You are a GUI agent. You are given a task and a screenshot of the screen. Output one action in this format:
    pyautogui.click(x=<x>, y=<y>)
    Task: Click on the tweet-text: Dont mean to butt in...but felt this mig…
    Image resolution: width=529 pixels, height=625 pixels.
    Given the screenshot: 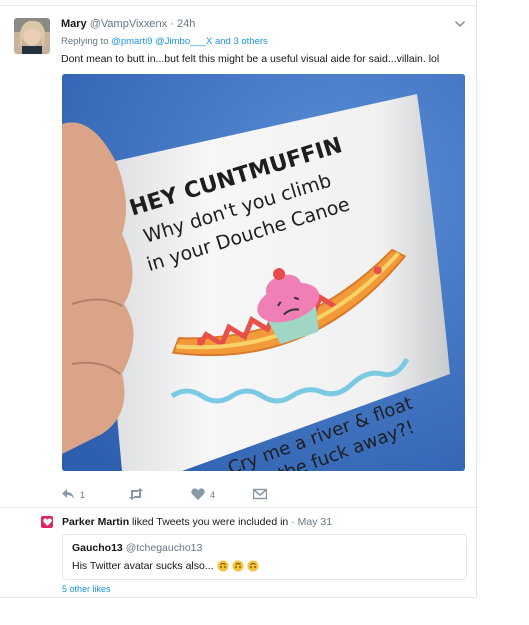 What is the action you would take?
    pyautogui.click(x=250, y=59)
    